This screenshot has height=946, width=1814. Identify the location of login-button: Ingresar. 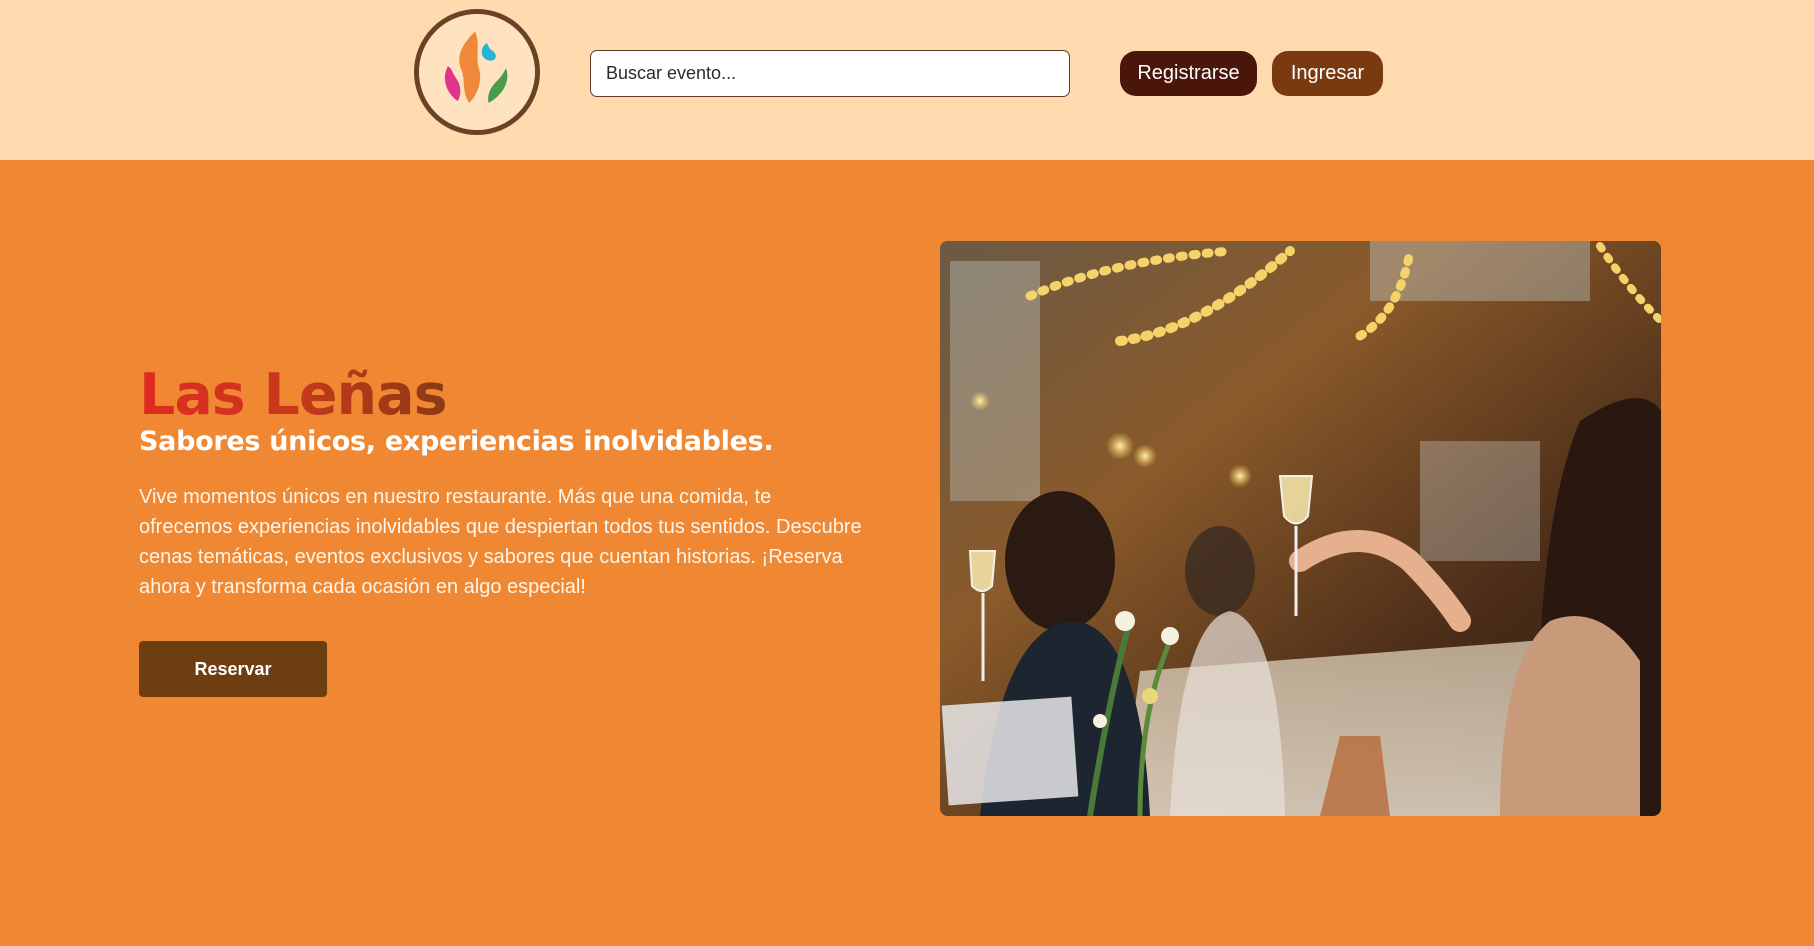
(1327, 73).